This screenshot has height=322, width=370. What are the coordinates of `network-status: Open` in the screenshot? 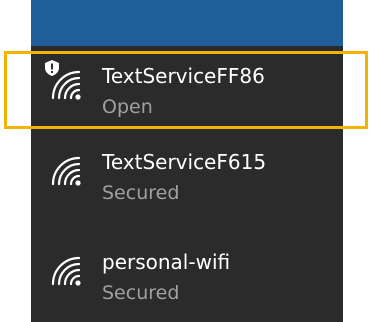 It's located at (127, 107).